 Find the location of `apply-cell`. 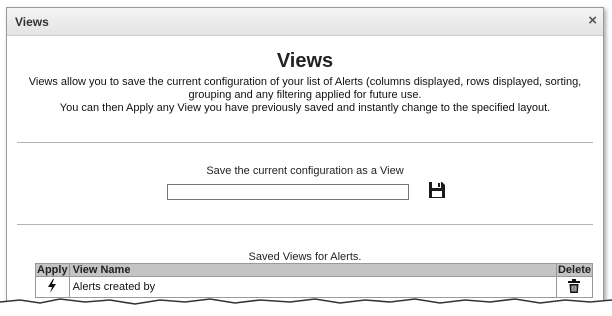

apply-cell is located at coordinates (52, 287).